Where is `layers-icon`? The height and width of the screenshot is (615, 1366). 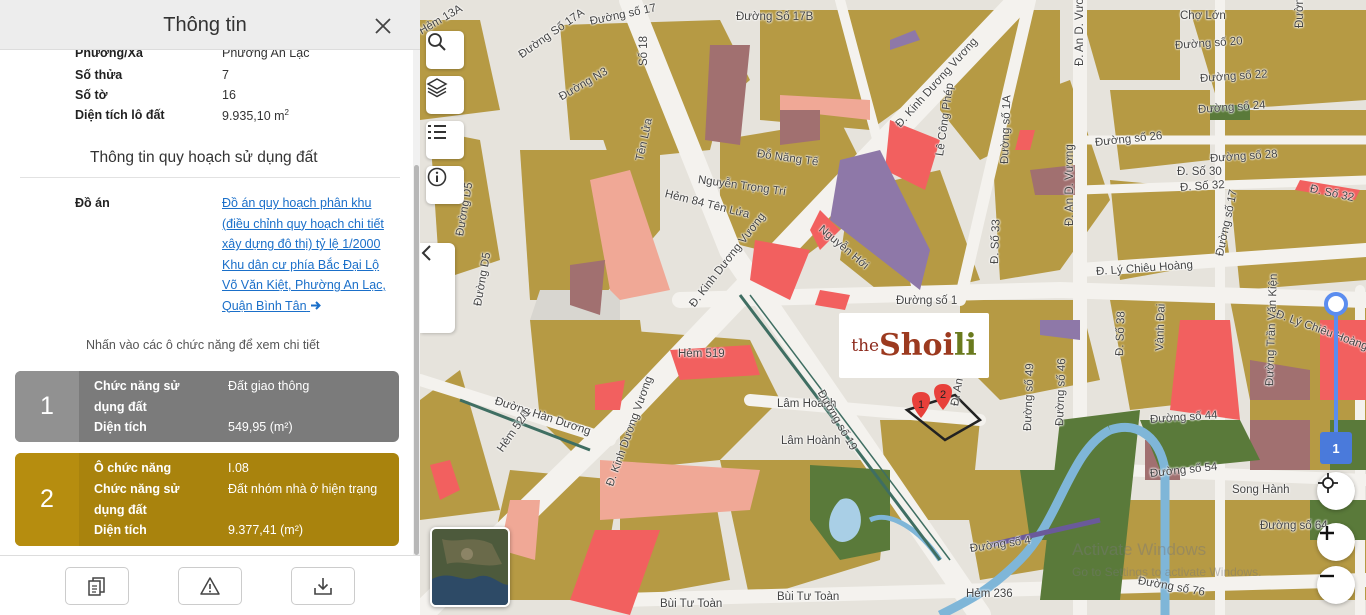
layers-icon is located at coordinates (437, 88).